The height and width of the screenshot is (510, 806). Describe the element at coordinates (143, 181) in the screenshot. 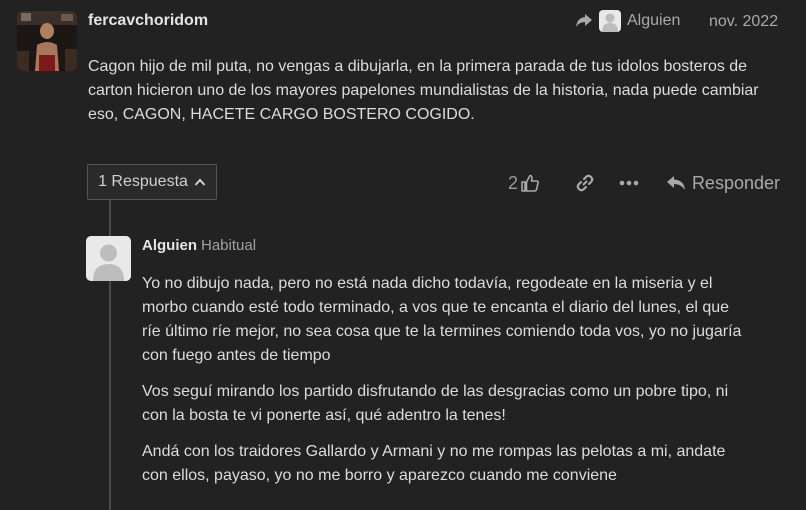

I see `replies-count-label: 1 Respuesta` at that location.